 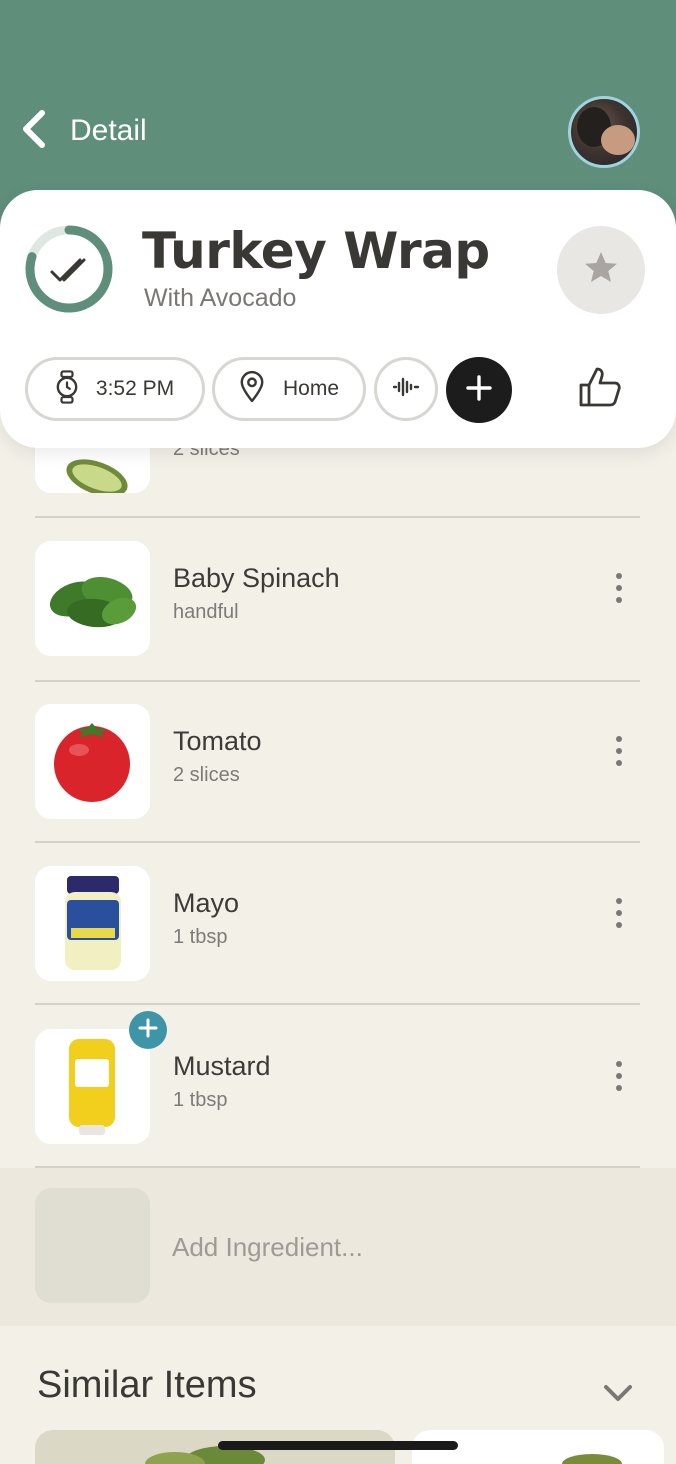 What do you see at coordinates (76, 389) in the screenshot?
I see `watch-icon` at bounding box center [76, 389].